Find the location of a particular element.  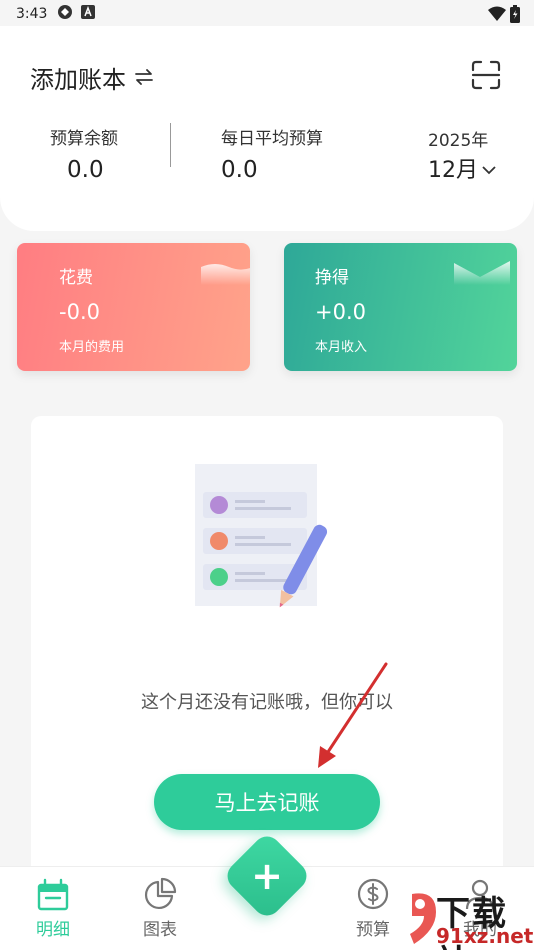

record-now-button: 马上去记账 is located at coordinates (267, 802).